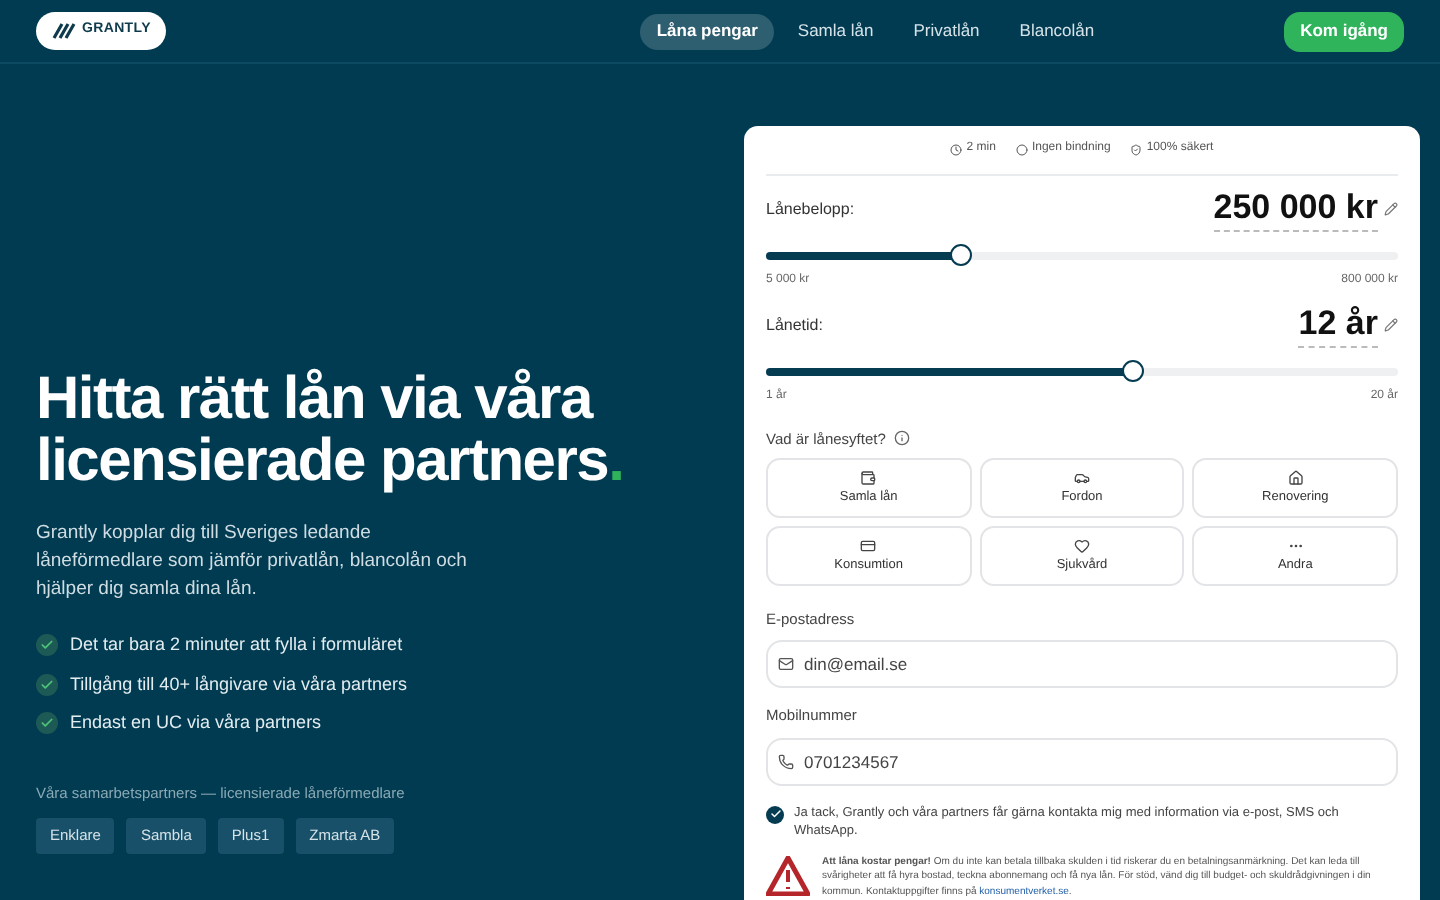 The image size is (1440, 900). What do you see at coordinates (868, 477) in the screenshot?
I see `wallet-icon` at bounding box center [868, 477].